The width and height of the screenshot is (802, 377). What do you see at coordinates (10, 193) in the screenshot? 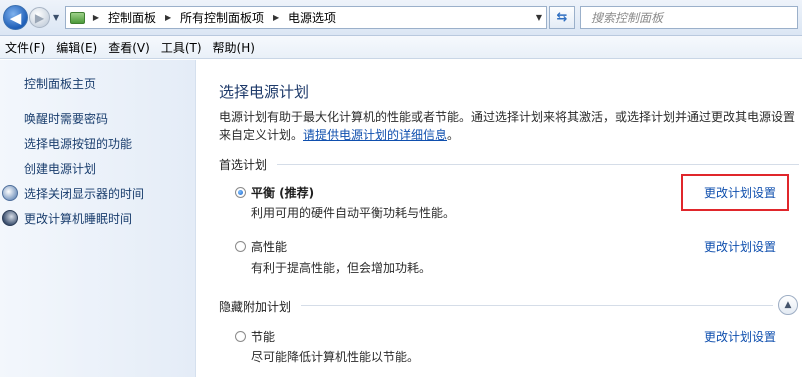
I see `monitor-icon` at bounding box center [10, 193].